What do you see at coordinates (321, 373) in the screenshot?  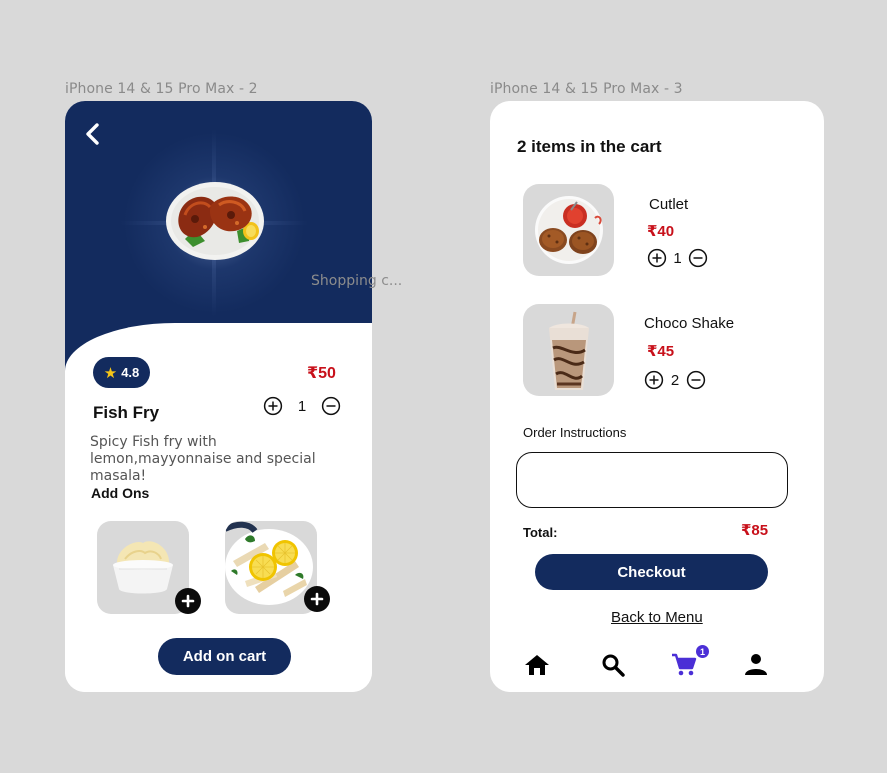 I see `product-price: ₹50` at bounding box center [321, 373].